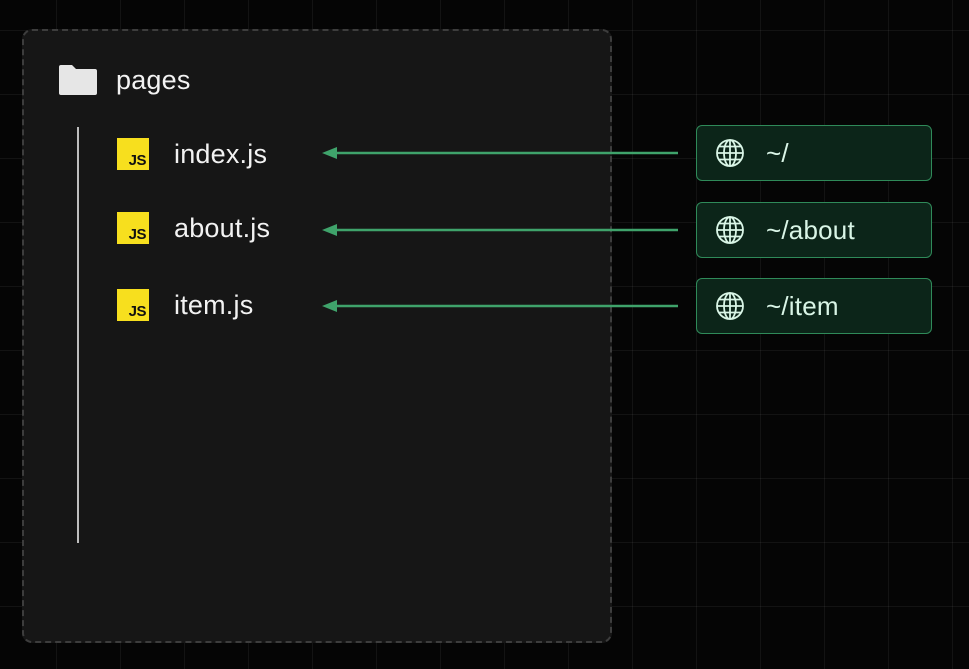  Describe the element at coordinates (802, 305) in the screenshot. I see `route-path: ~/item` at that location.